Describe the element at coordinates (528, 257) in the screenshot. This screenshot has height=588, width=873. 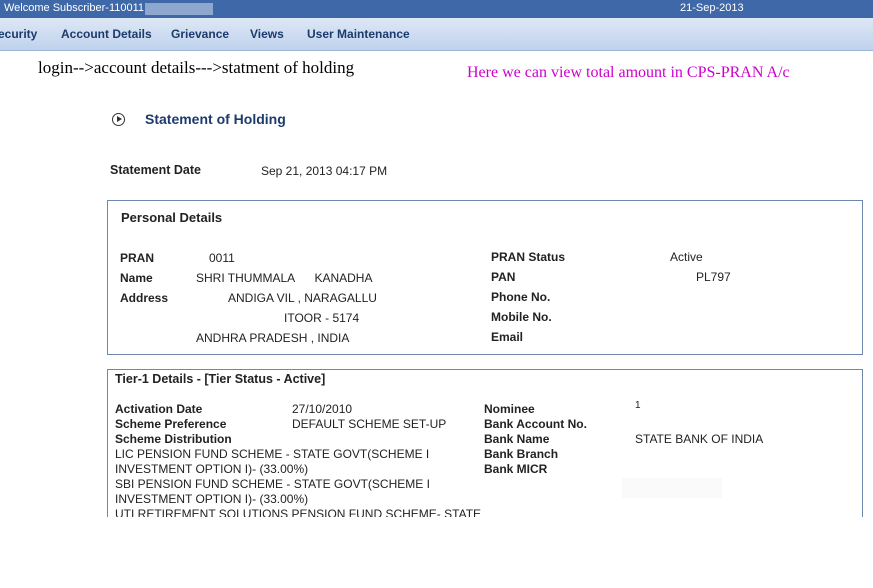
I see `pran-status-label: PRAN Status` at that location.